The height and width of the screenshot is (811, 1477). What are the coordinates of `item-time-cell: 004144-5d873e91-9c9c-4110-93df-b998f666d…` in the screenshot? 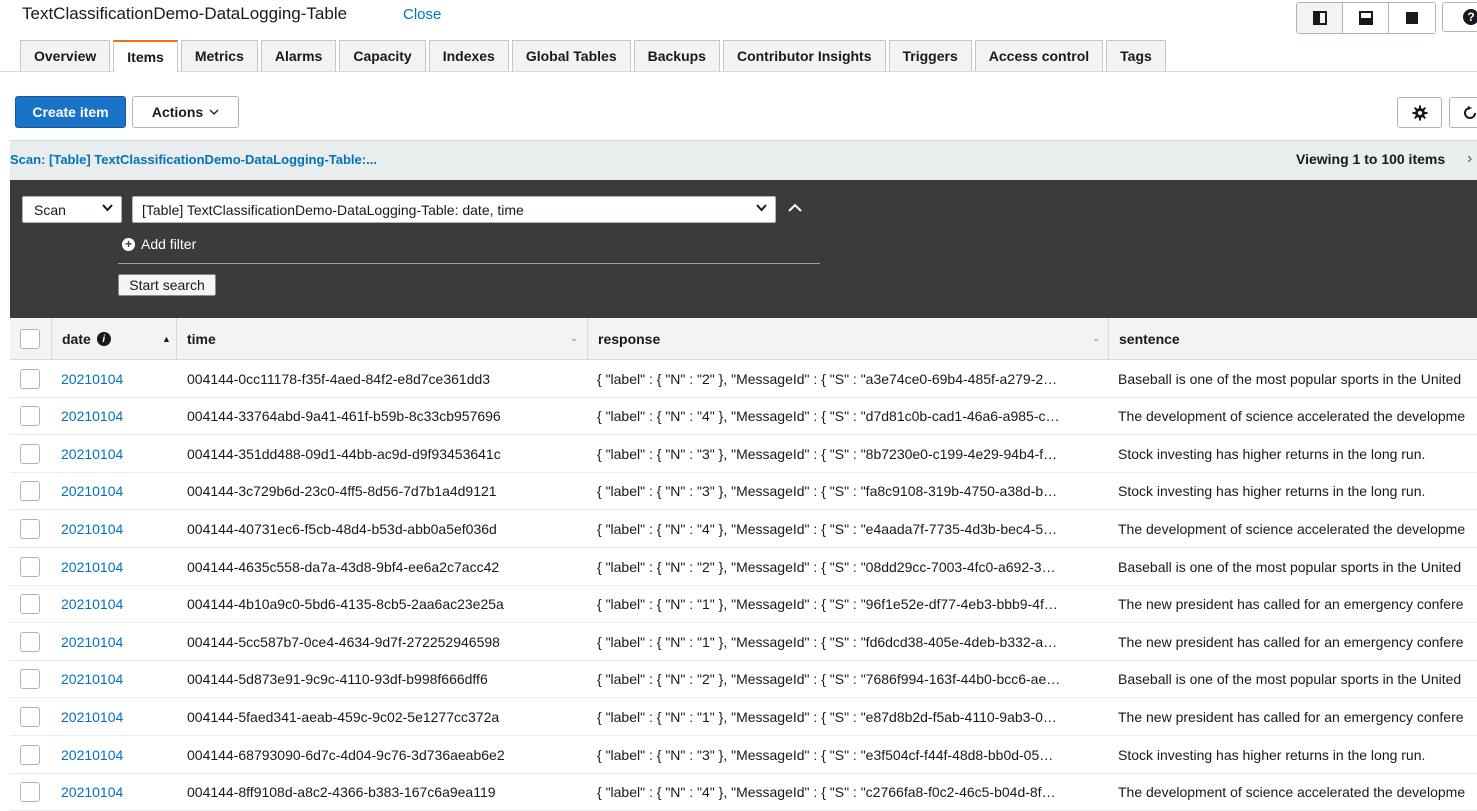 It's located at (337, 679).